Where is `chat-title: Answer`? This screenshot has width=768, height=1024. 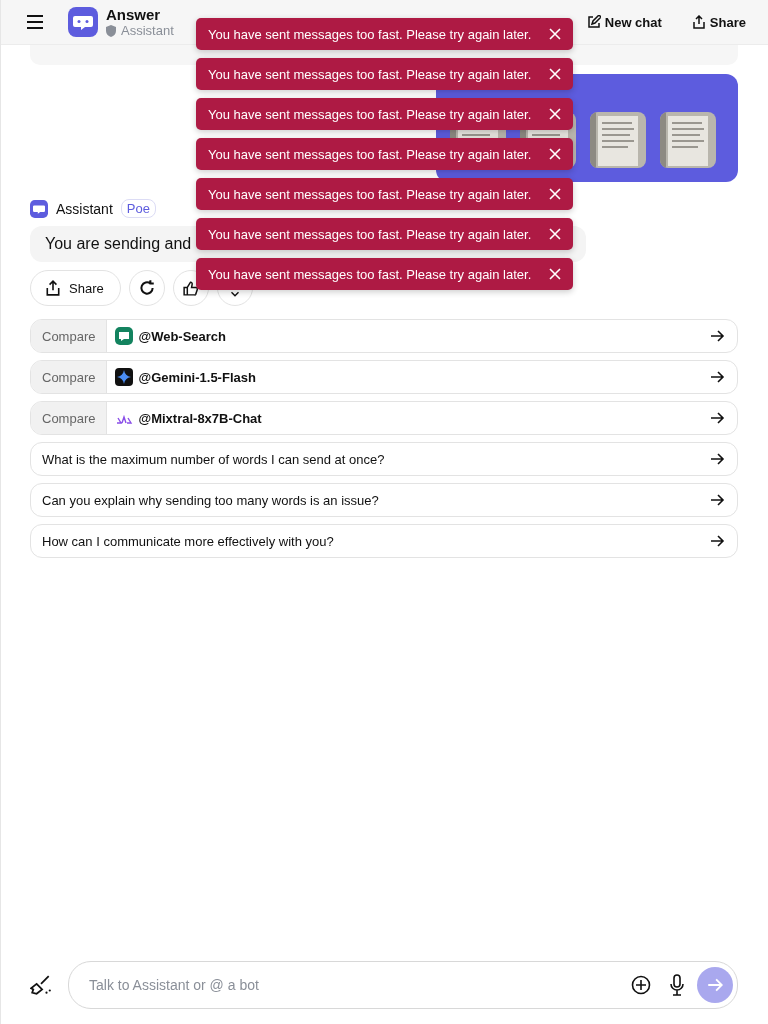 chat-title: Answer is located at coordinates (134, 14).